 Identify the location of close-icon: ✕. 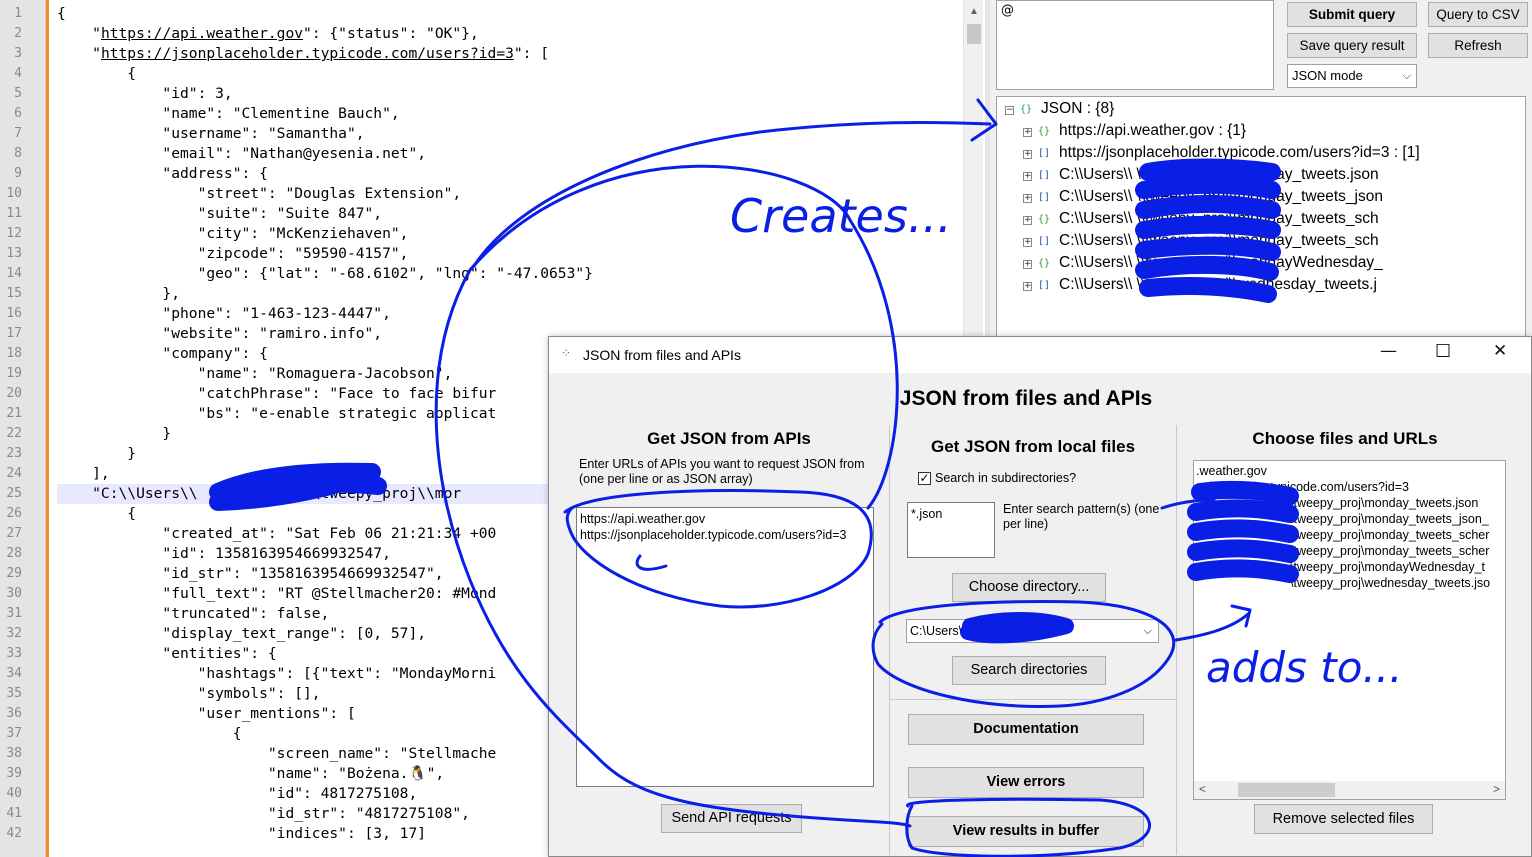
(1500, 351).